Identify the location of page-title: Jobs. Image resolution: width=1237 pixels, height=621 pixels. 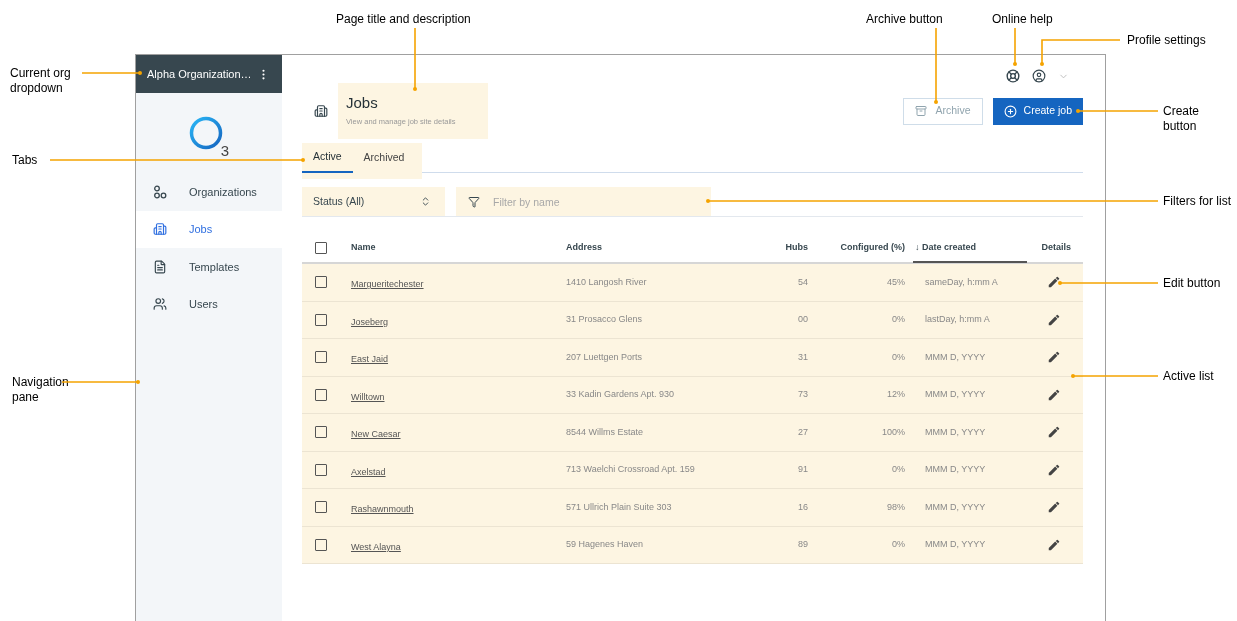
(362, 103).